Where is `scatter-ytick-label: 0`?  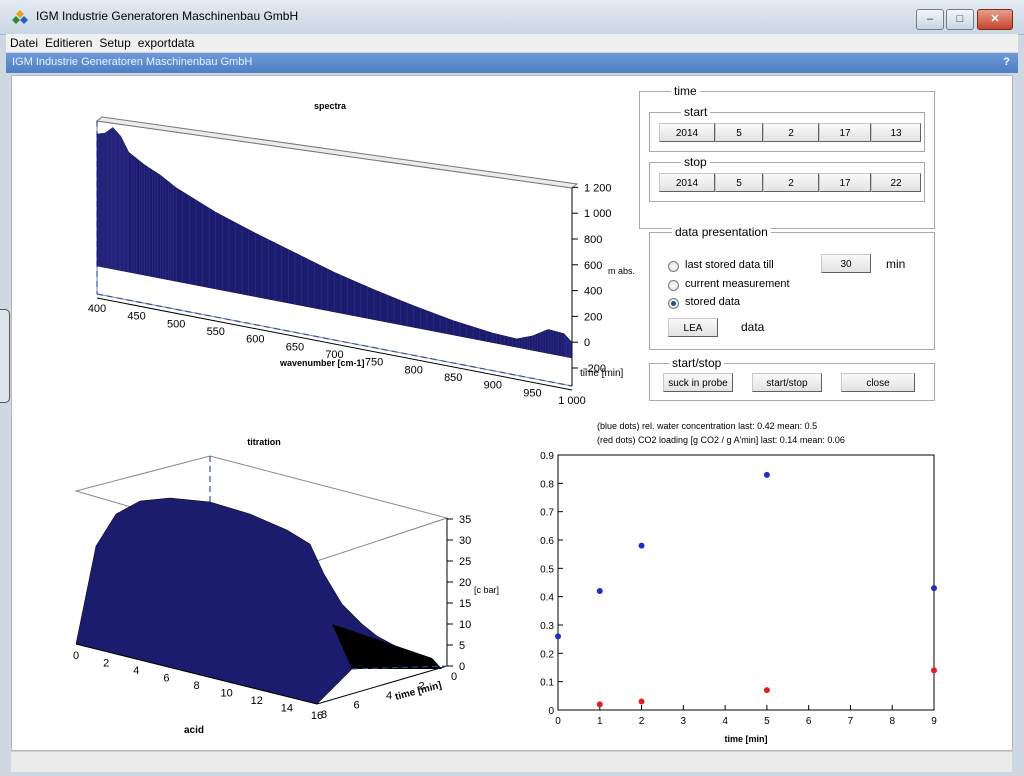 scatter-ytick-label: 0 is located at coordinates (551, 711).